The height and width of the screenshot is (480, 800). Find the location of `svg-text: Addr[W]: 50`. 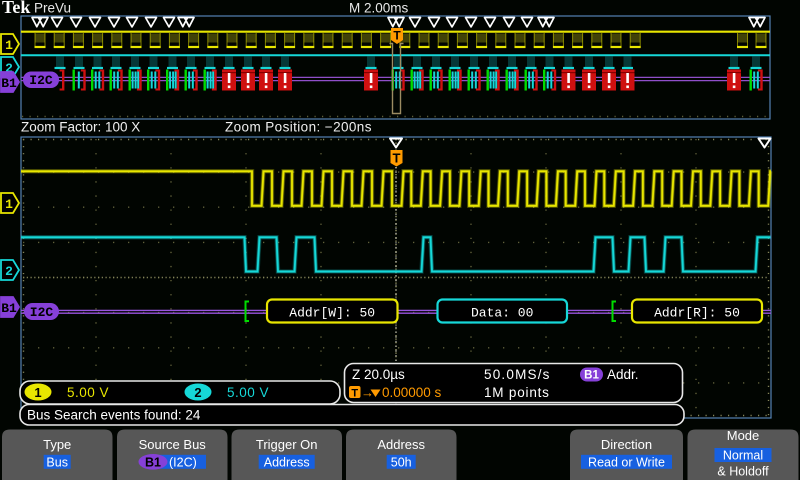

svg-text: Addr[W]: 50 is located at coordinates (332, 313).